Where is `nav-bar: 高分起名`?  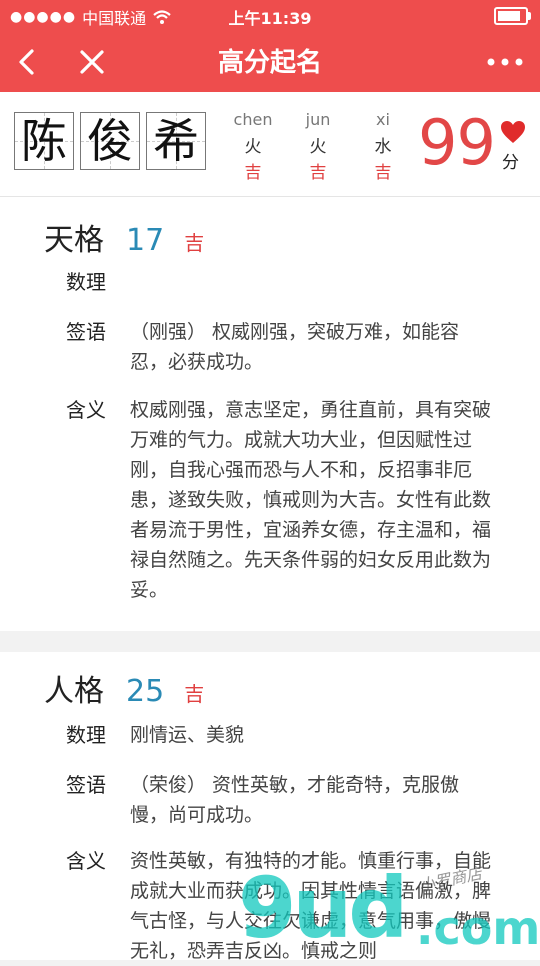
nav-bar: 高分起名 is located at coordinates (270, 61).